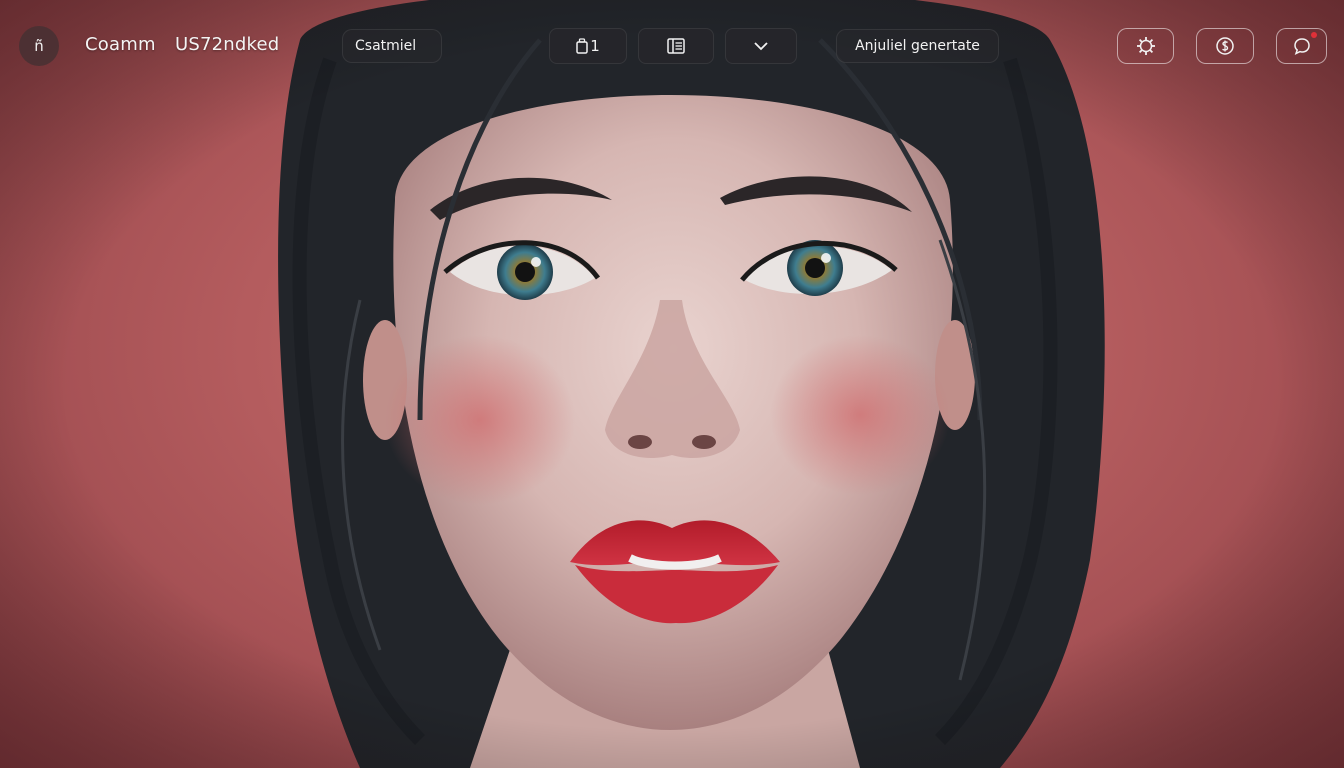 The height and width of the screenshot is (768, 1344). I want to click on clip-count: 1, so click(595, 46).